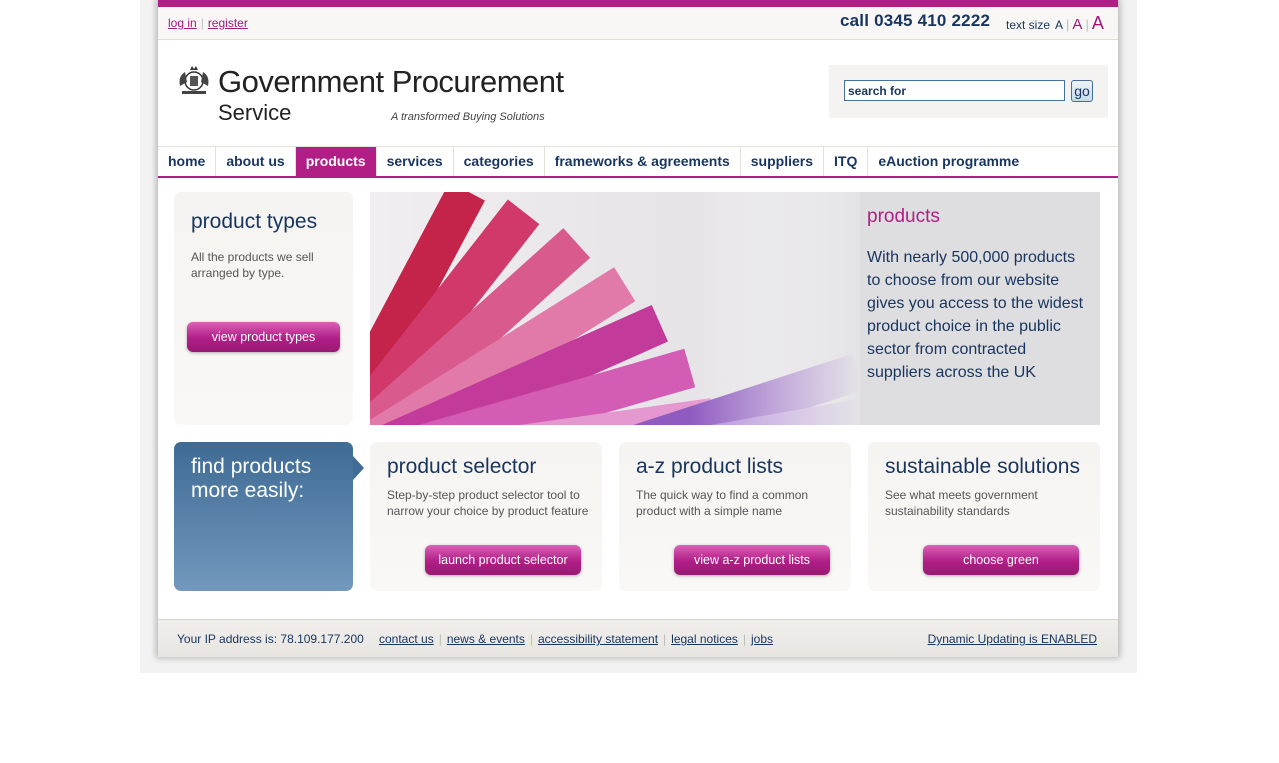  I want to click on register-link: register, so click(228, 23).